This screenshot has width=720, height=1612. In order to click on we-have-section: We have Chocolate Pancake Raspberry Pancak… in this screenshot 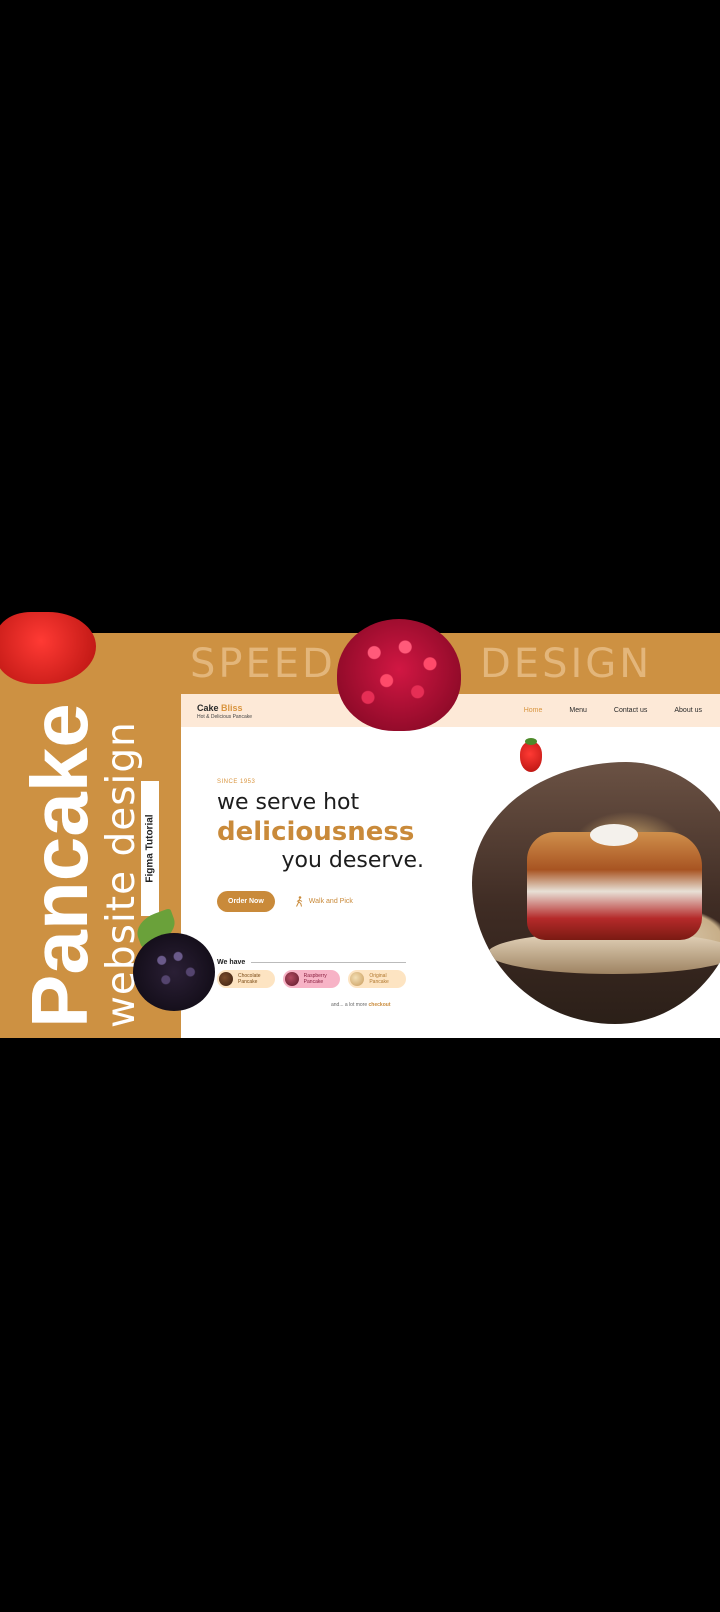, I will do `click(312, 973)`.